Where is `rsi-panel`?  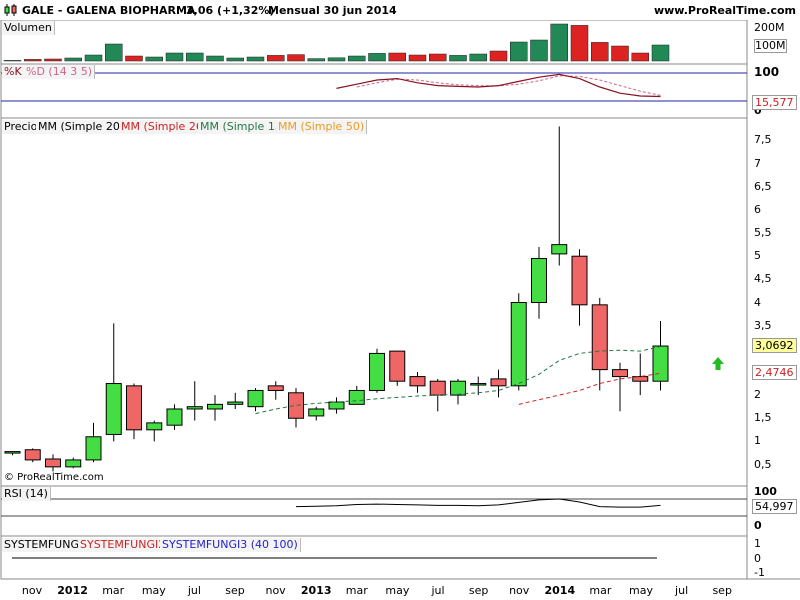
rsi-panel is located at coordinates (374, 511).